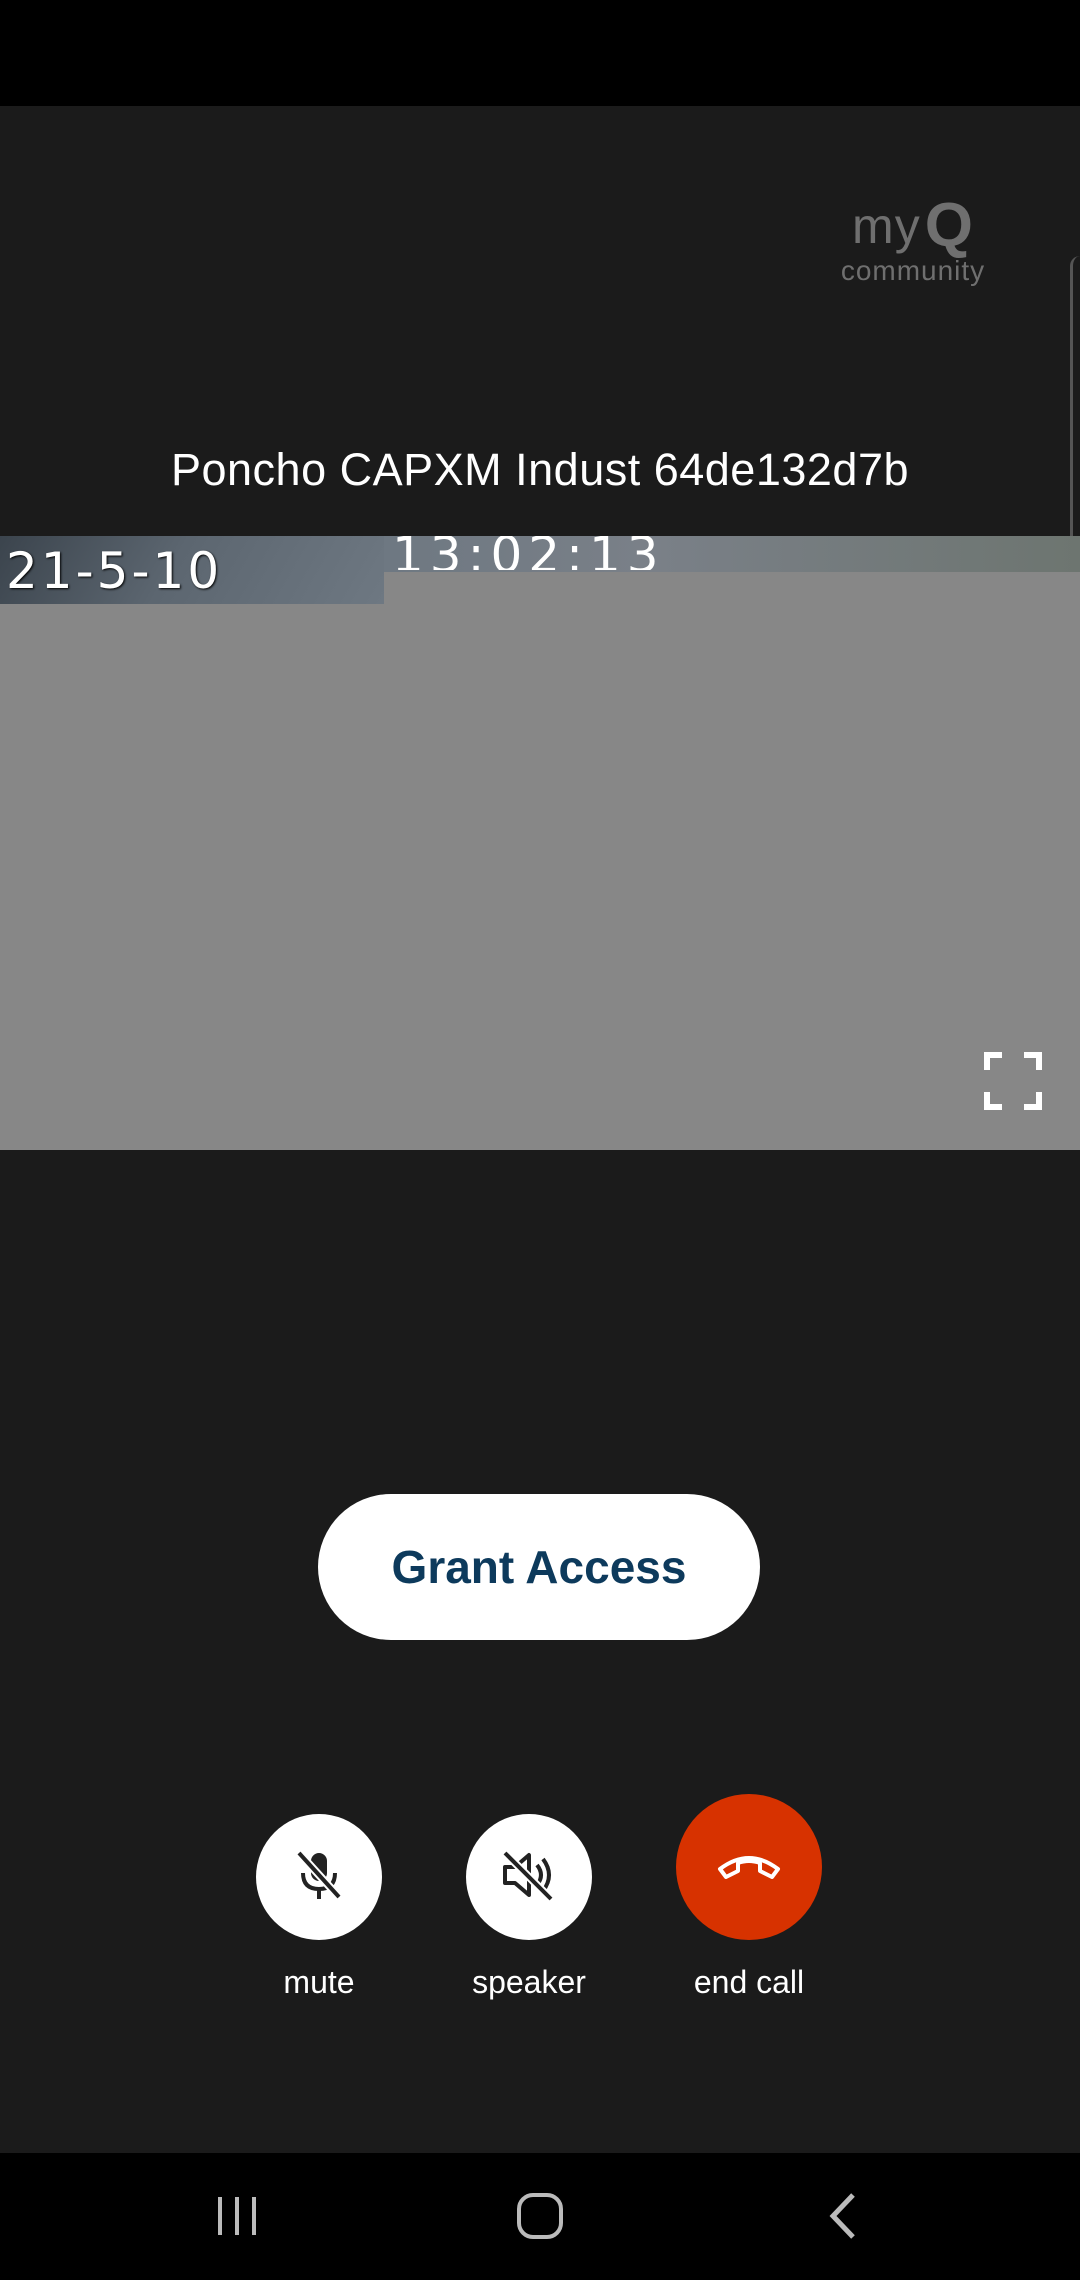 The image size is (1080, 2280). I want to click on phone-hangup-icon, so click(749, 1867).